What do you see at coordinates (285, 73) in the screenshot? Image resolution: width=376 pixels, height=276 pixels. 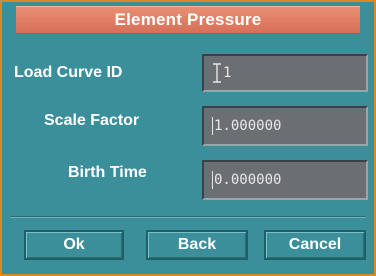 I see `load-curve-id-input: 1` at bounding box center [285, 73].